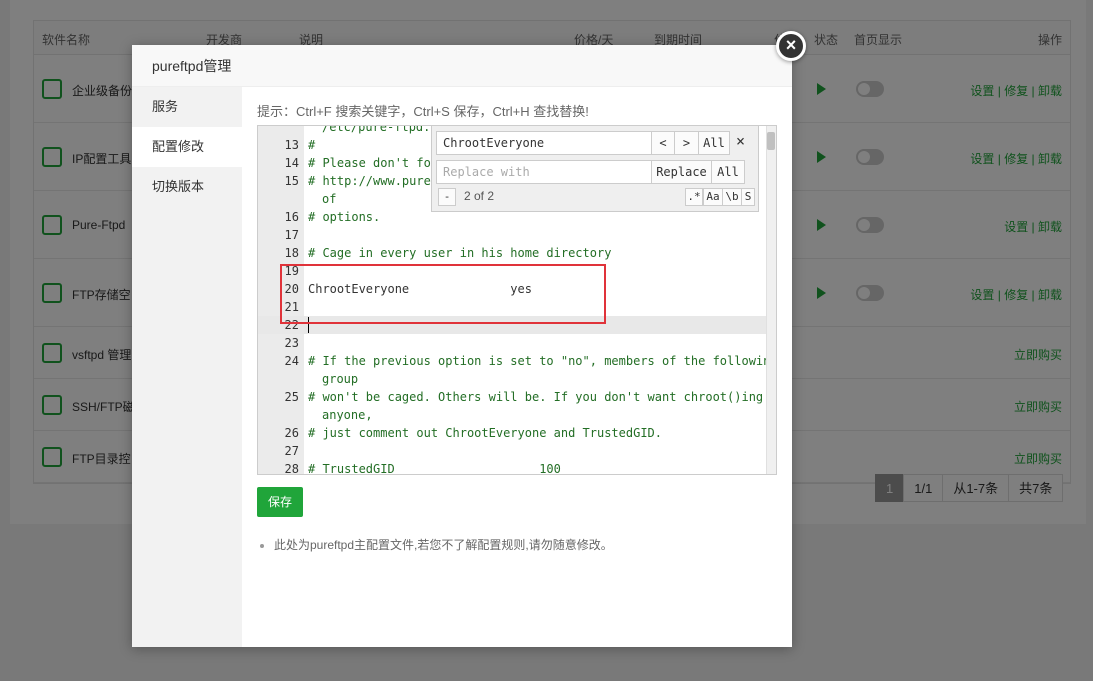 The height and width of the screenshot is (681, 1093). Describe the element at coordinates (344, 217) in the screenshot. I see `line-text: # options.` at that location.